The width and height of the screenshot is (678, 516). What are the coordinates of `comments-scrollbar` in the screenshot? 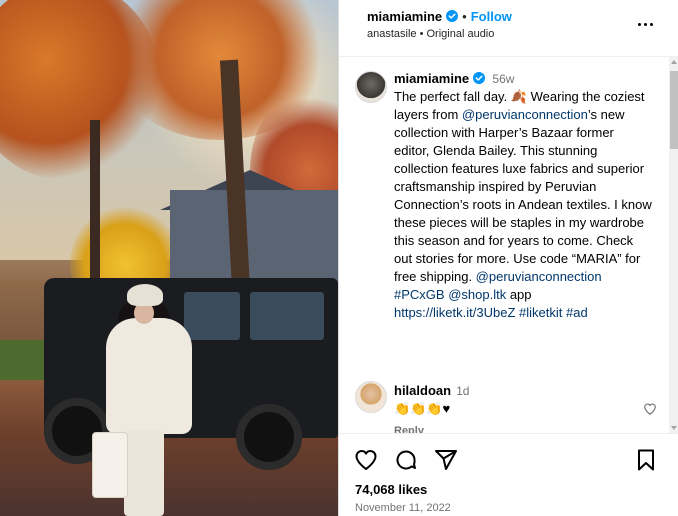 It's located at (673, 245).